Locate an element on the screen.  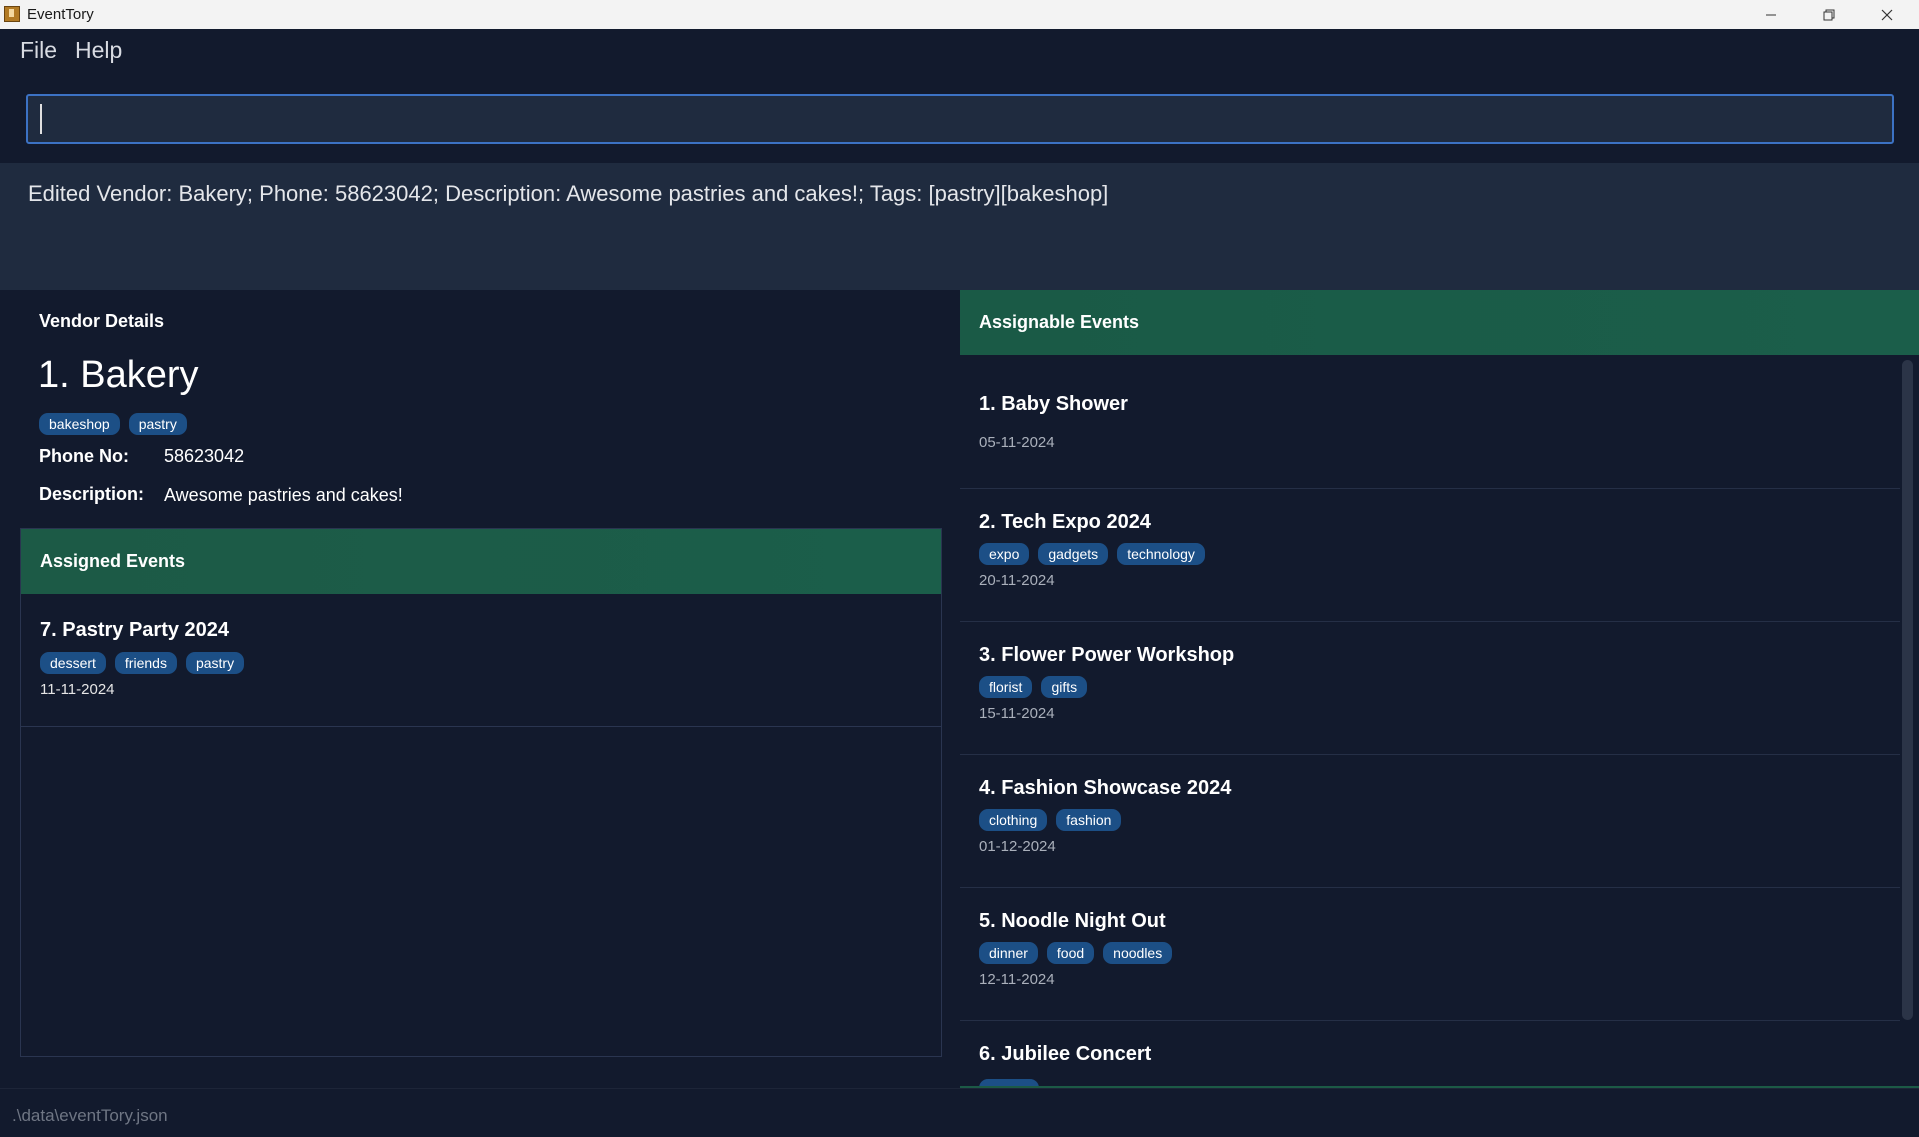
event-title: 5. Noodle Night Out is located at coordinates (1072, 921).